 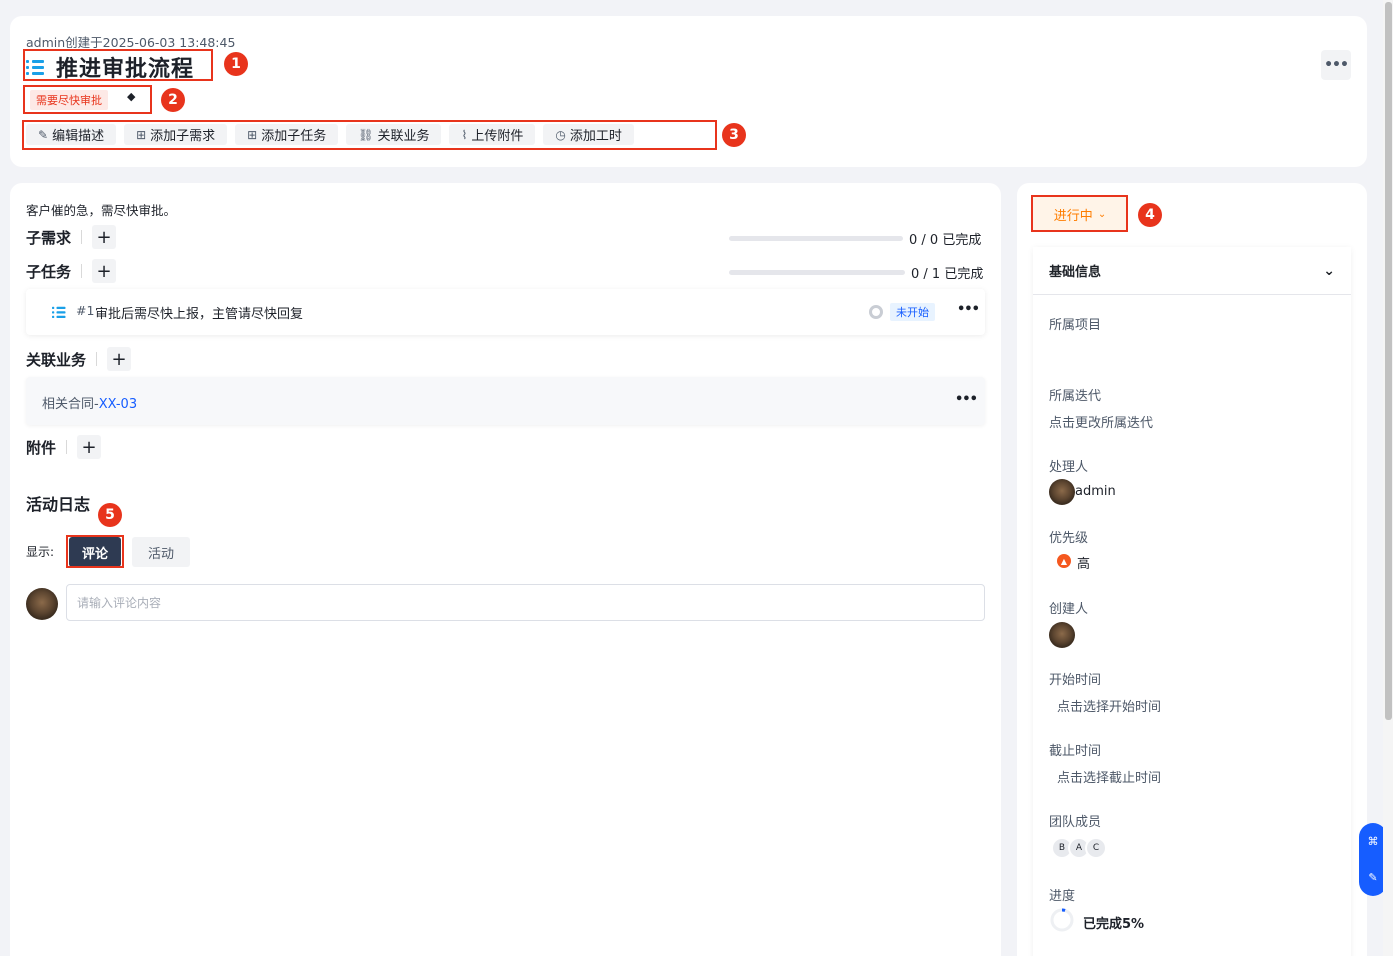 What do you see at coordinates (42, 604) in the screenshot?
I see `avatar` at bounding box center [42, 604].